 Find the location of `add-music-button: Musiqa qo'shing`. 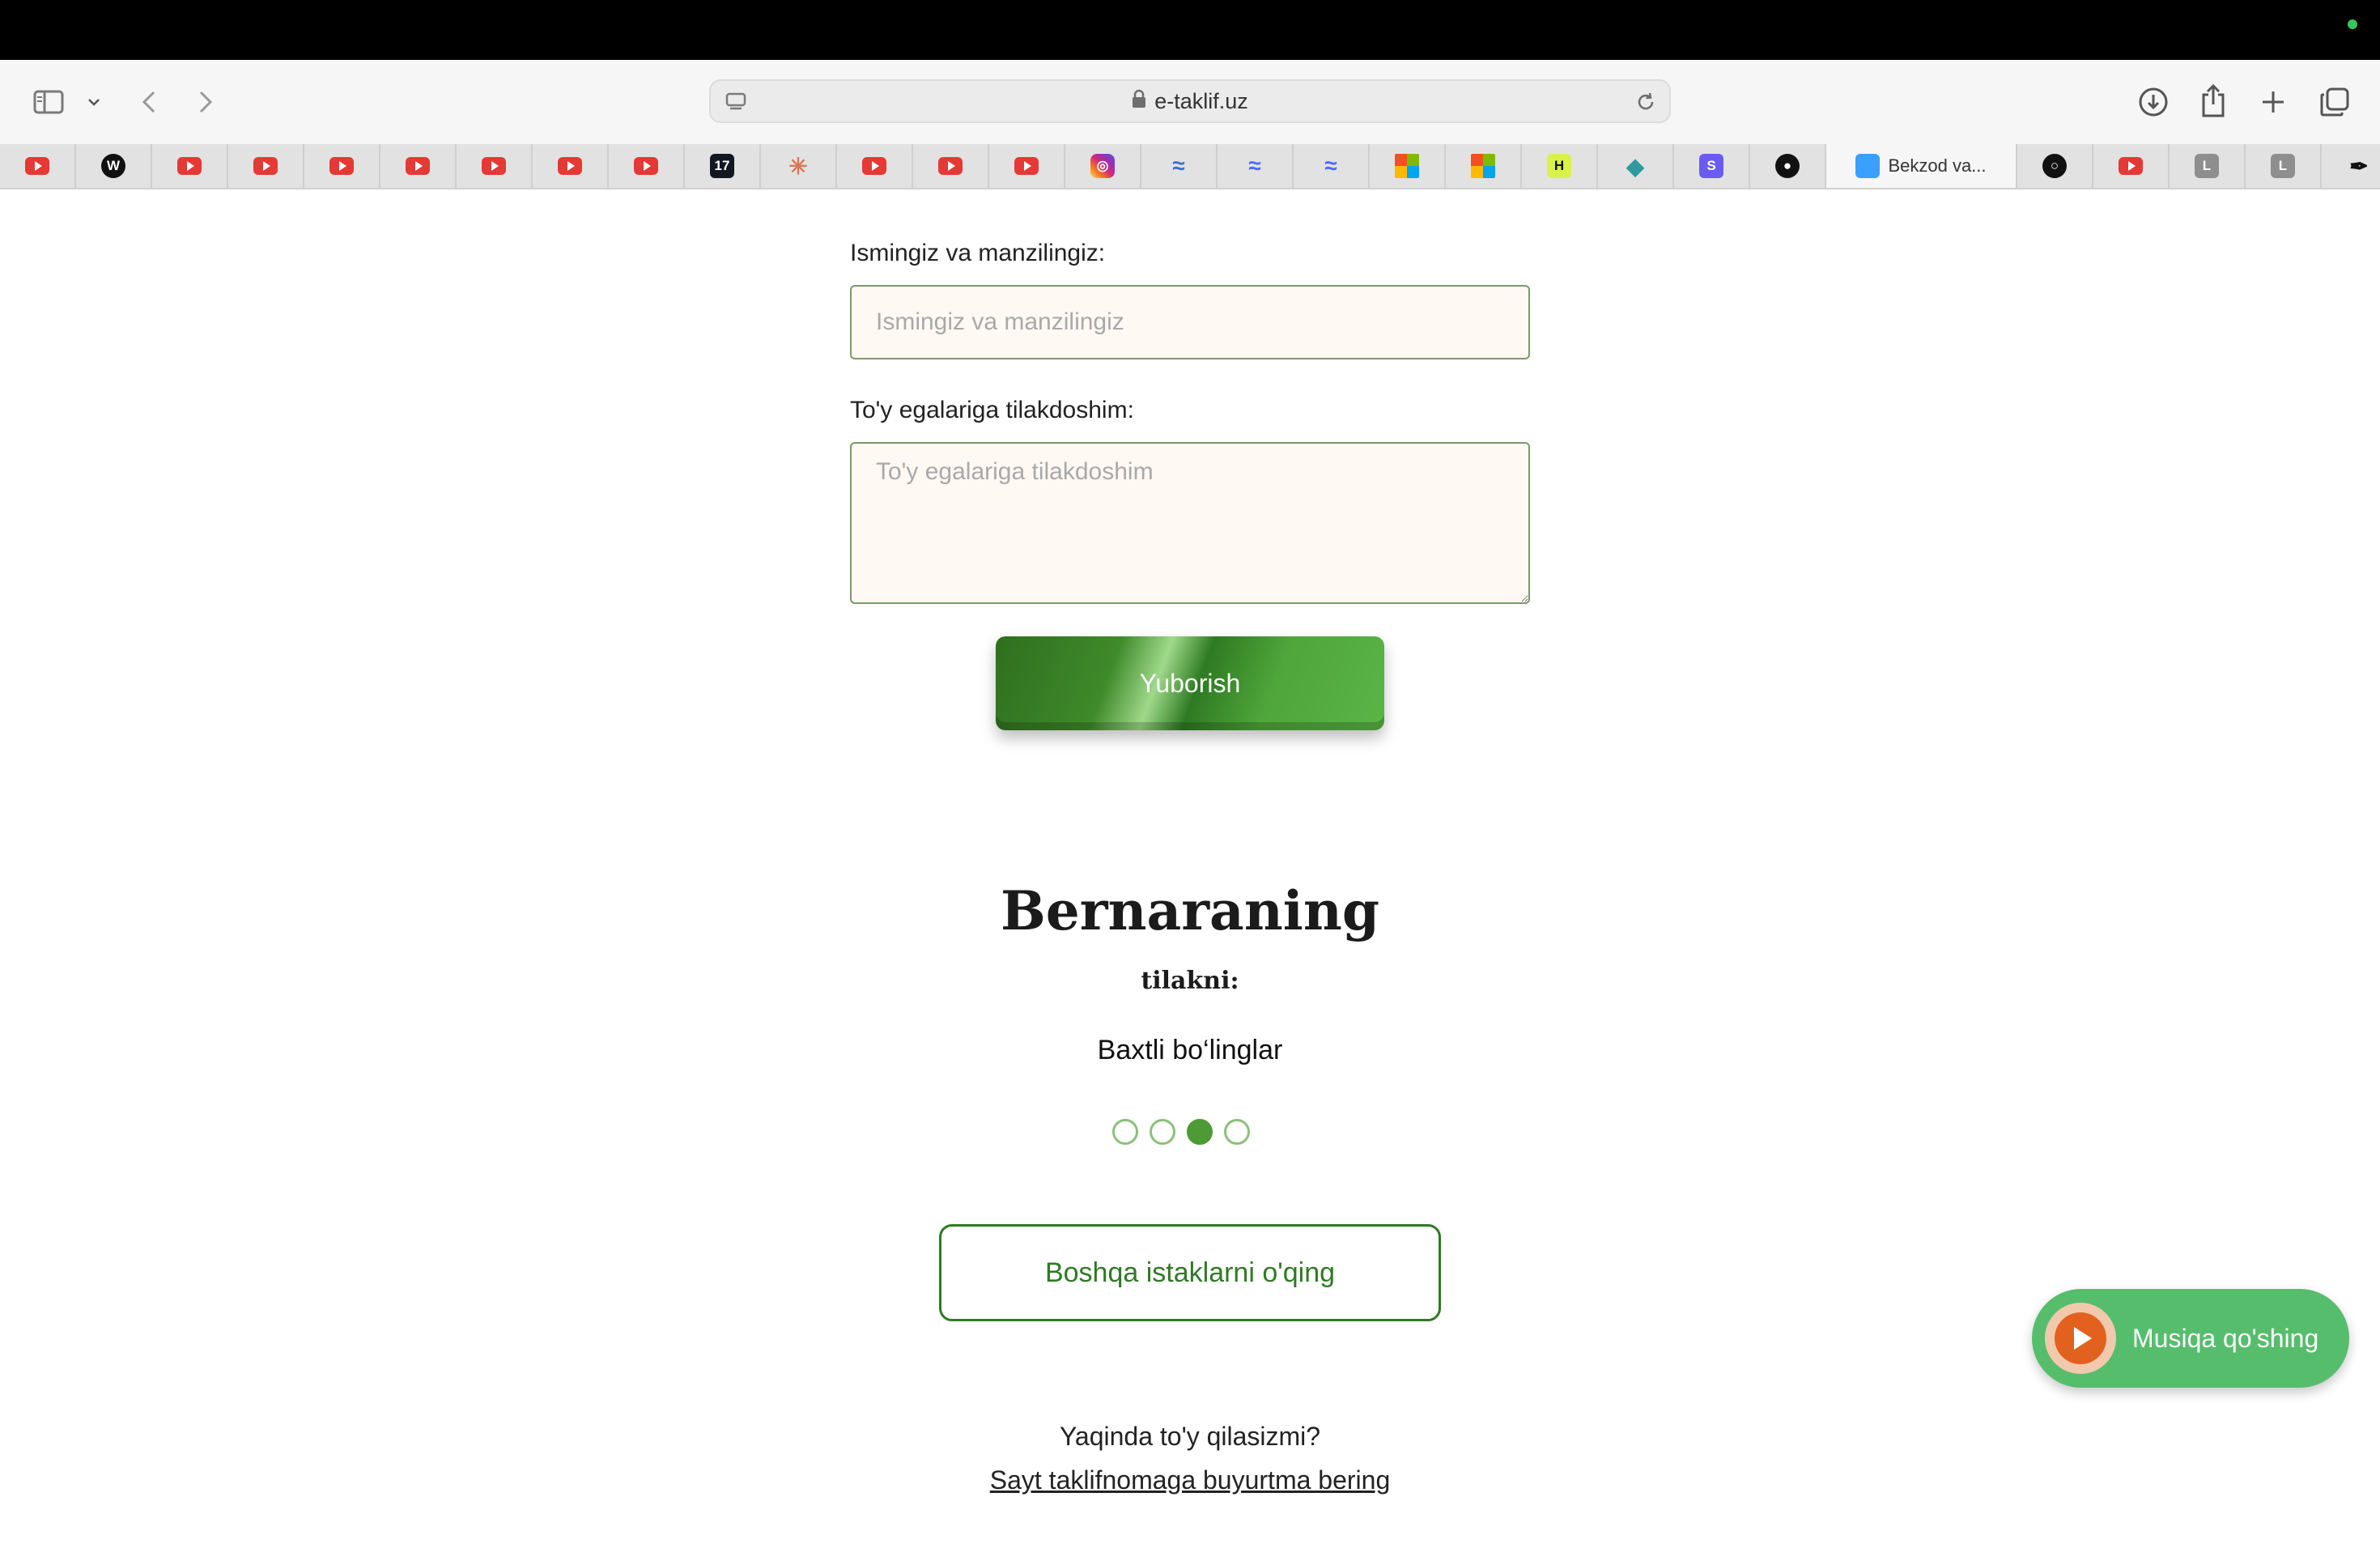

add-music-button: Musiqa qo'shing is located at coordinates (2190, 1339).